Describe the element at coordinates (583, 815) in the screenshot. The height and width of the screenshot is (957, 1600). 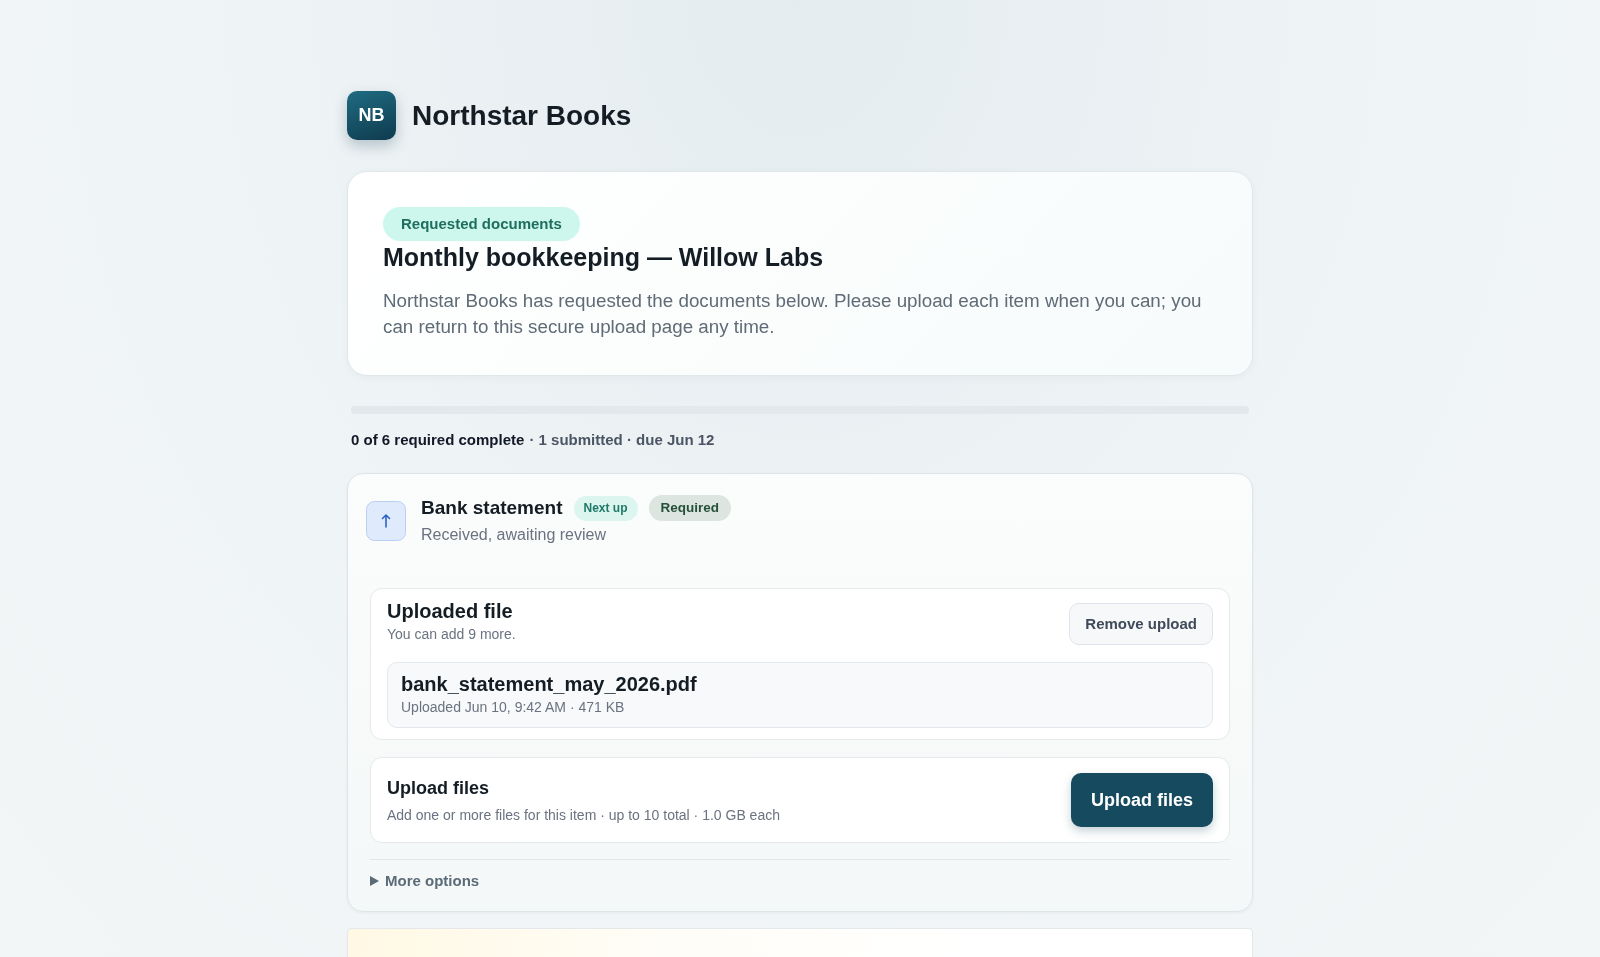
I see `upload-hint: Add one or more files for this item · up to 10 total · 1.0 GB each` at that location.